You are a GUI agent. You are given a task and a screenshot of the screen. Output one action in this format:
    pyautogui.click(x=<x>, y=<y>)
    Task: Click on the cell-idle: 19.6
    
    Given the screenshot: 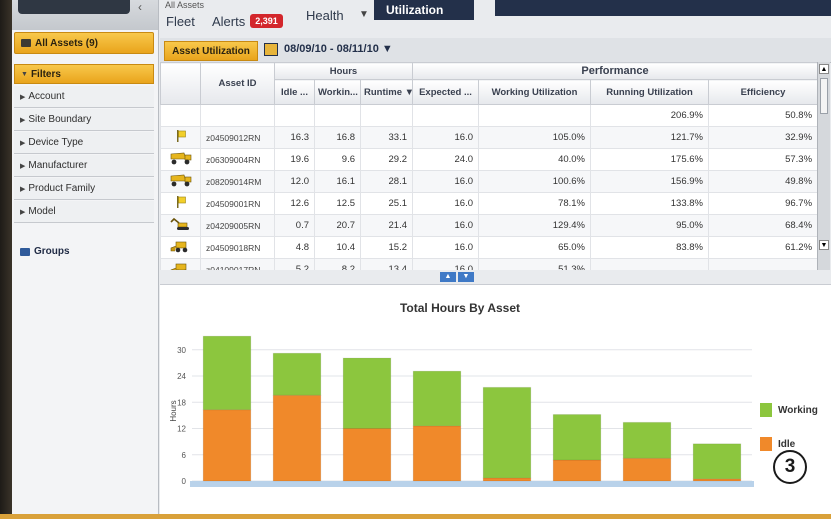 What is the action you would take?
    pyautogui.click(x=294, y=159)
    